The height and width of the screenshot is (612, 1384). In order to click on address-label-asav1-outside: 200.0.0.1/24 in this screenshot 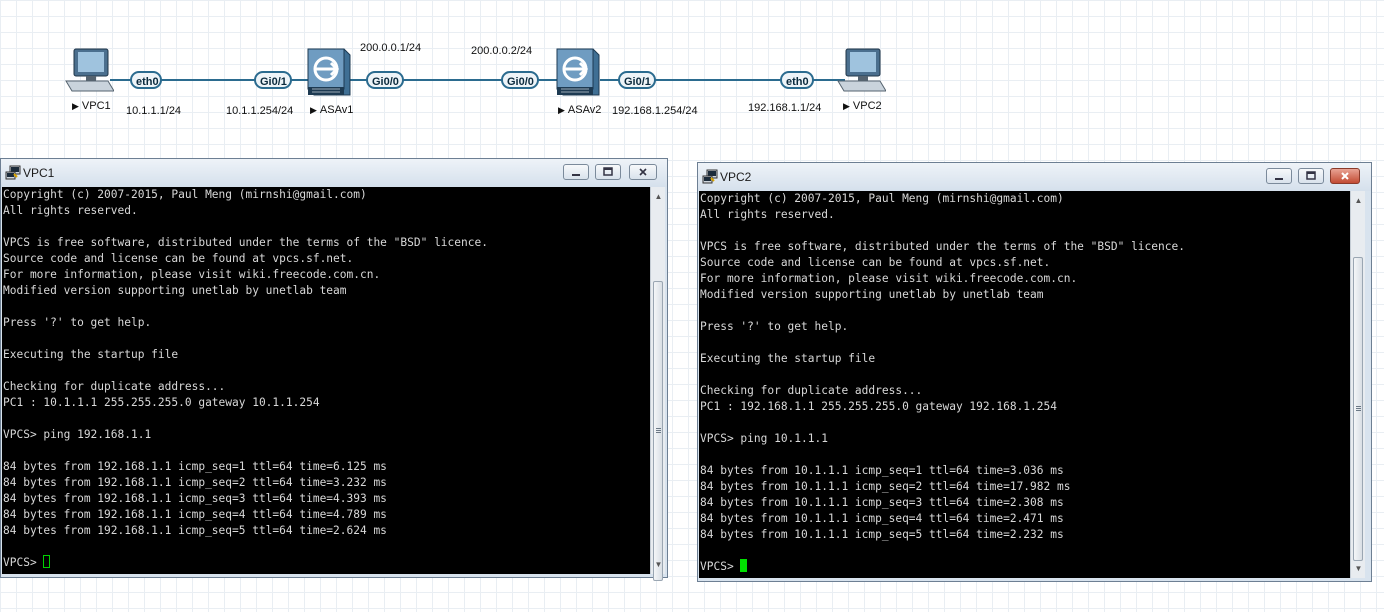, I will do `click(391, 48)`.